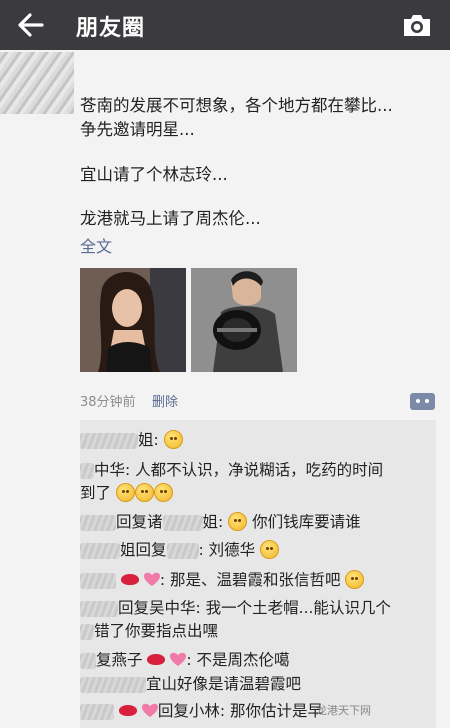 The image size is (450, 728). What do you see at coordinates (224, 684) in the screenshot?
I see `comment-text: 宜山好像是请温碧霞吧` at bounding box center [224, 684].